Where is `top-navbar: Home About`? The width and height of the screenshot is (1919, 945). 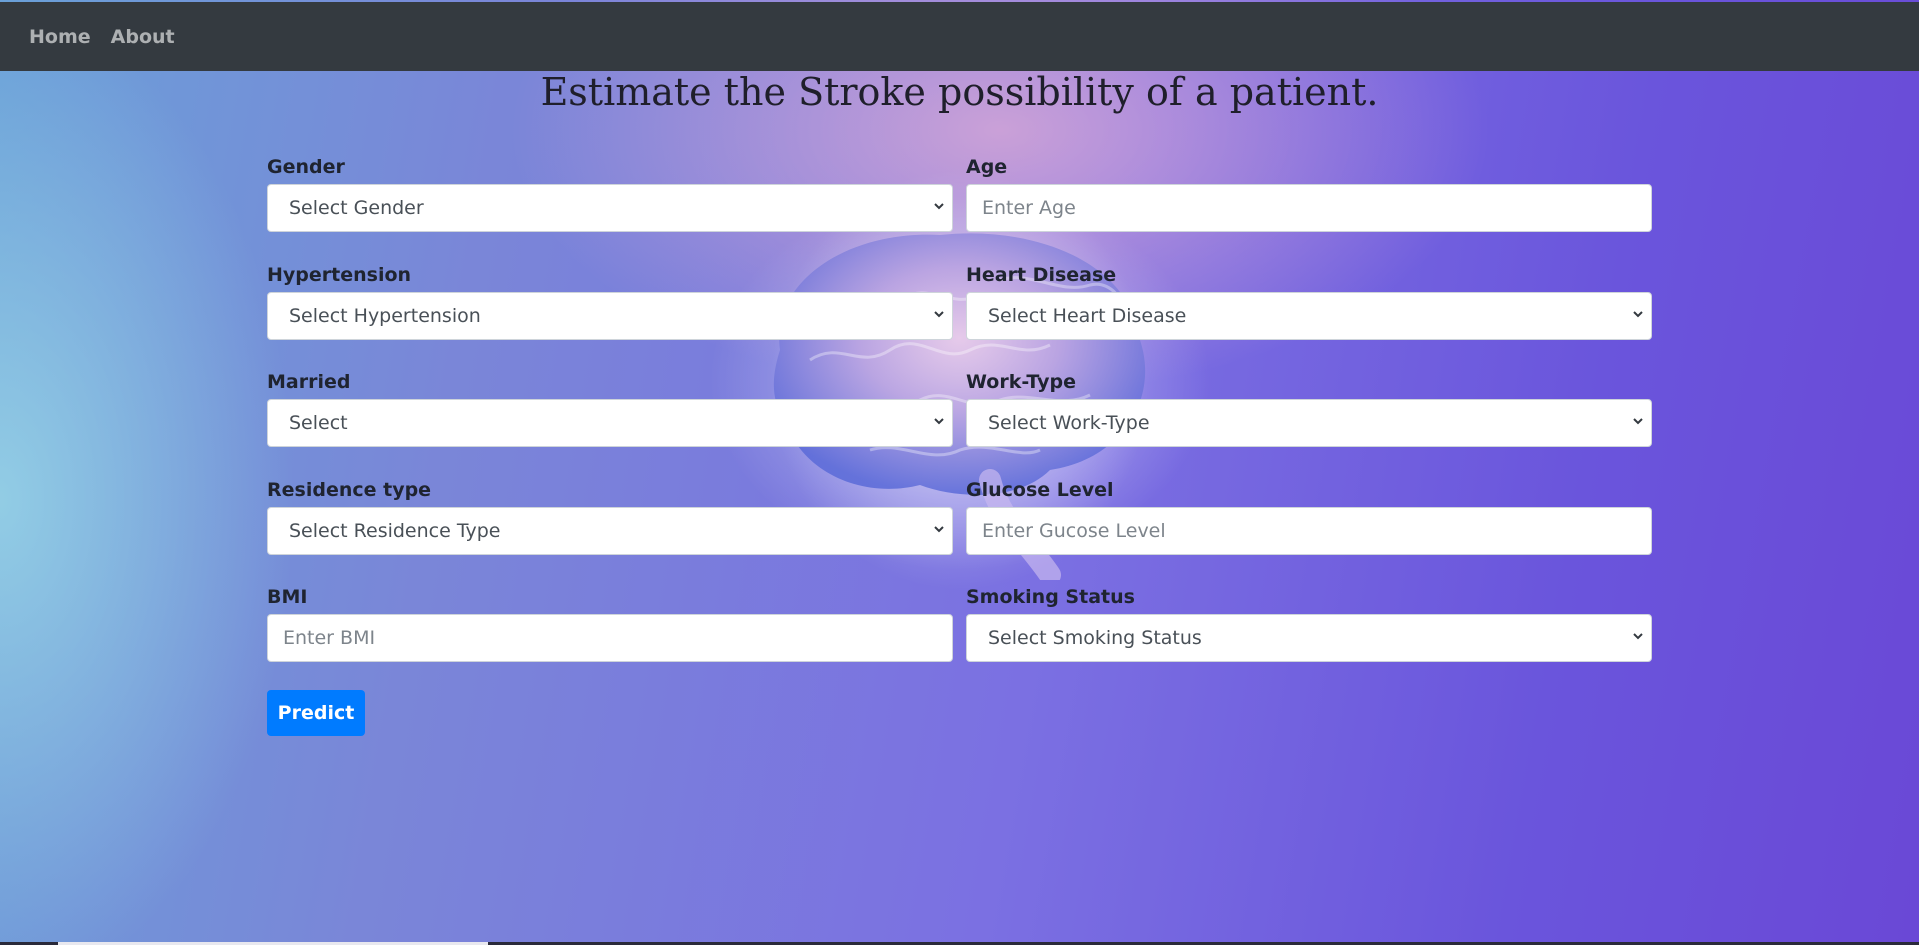 top-navbar: Home About is located at coordinates (959, 36).